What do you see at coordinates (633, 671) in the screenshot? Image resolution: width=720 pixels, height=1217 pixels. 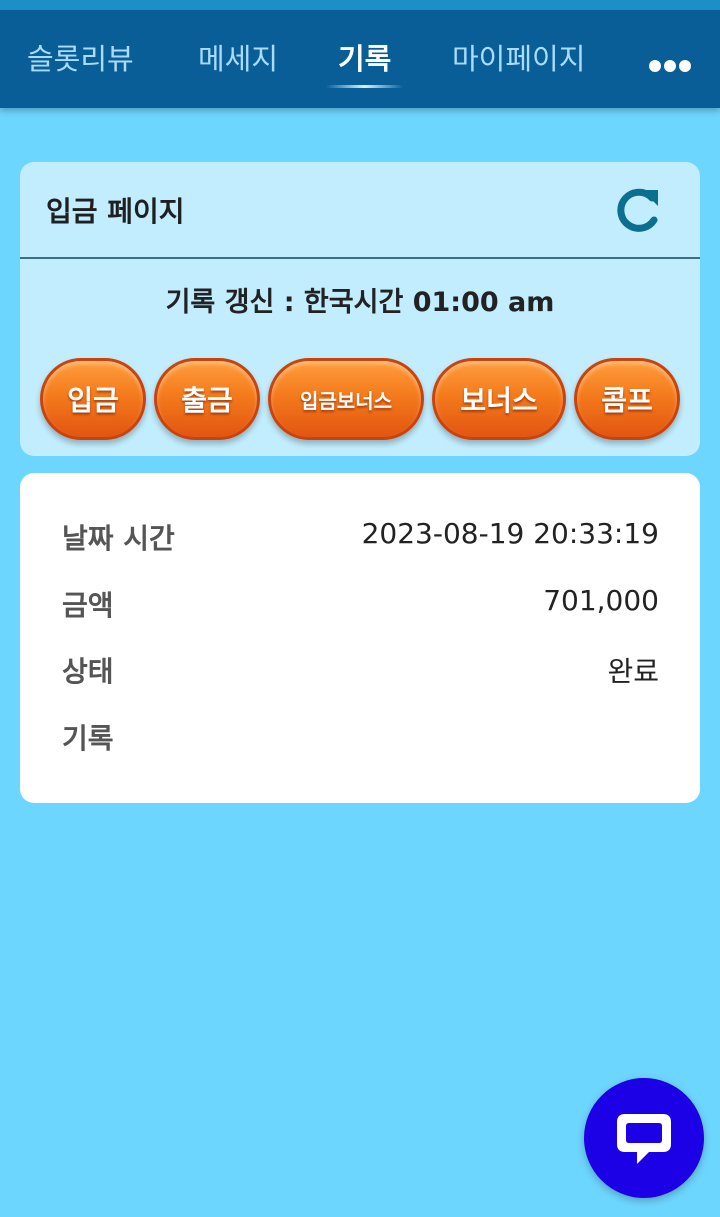 I see `status-value: 완료` at bounding box center [633, 671].